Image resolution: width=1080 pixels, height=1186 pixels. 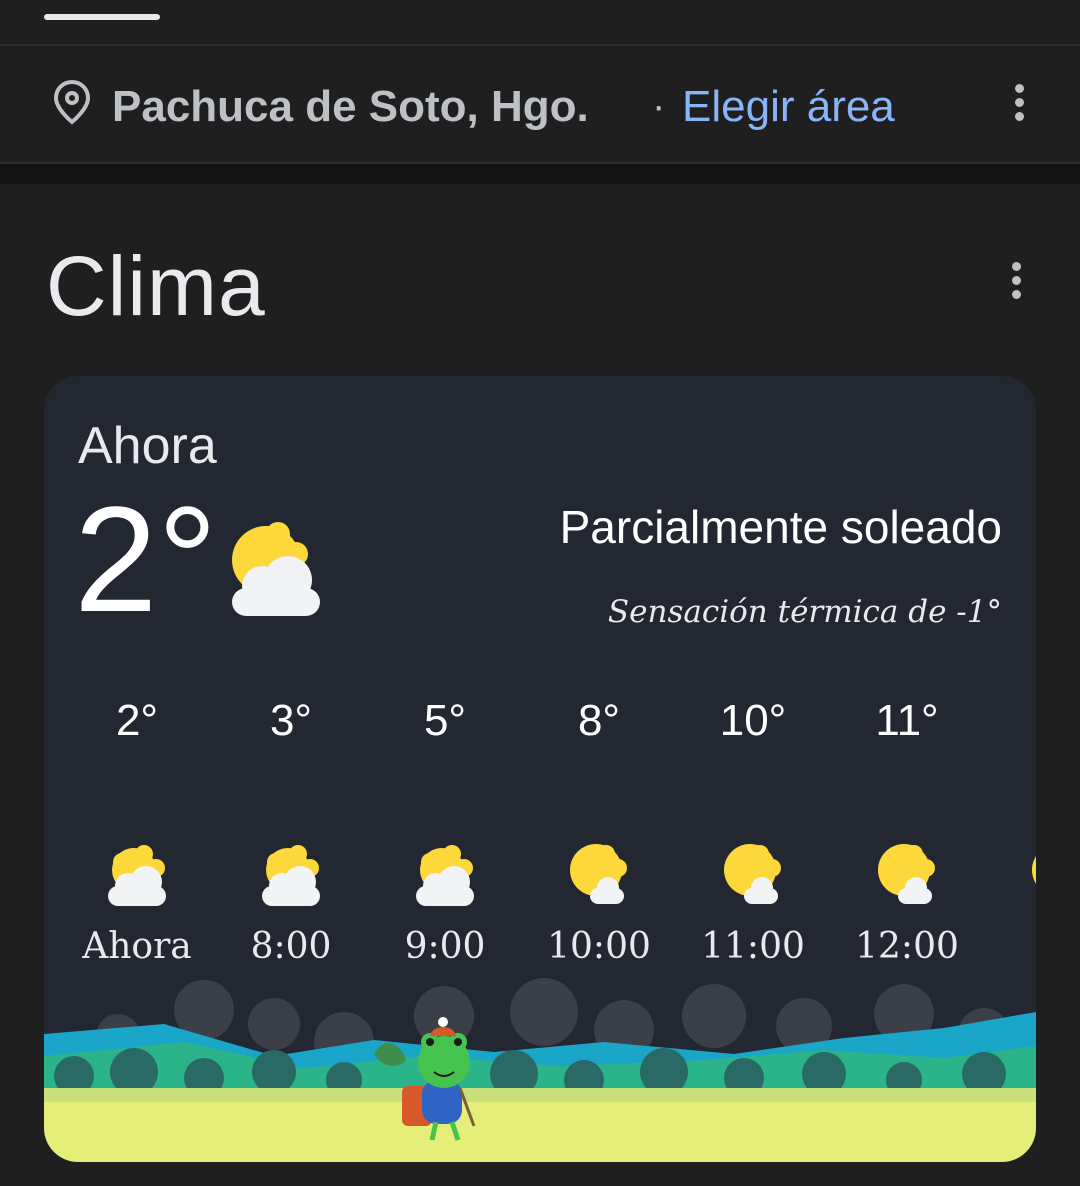 What do you see at coordinates (753, 720) in the screenshot?
I see `hourly-temperature: 10°` at bounding box center [753, 720].